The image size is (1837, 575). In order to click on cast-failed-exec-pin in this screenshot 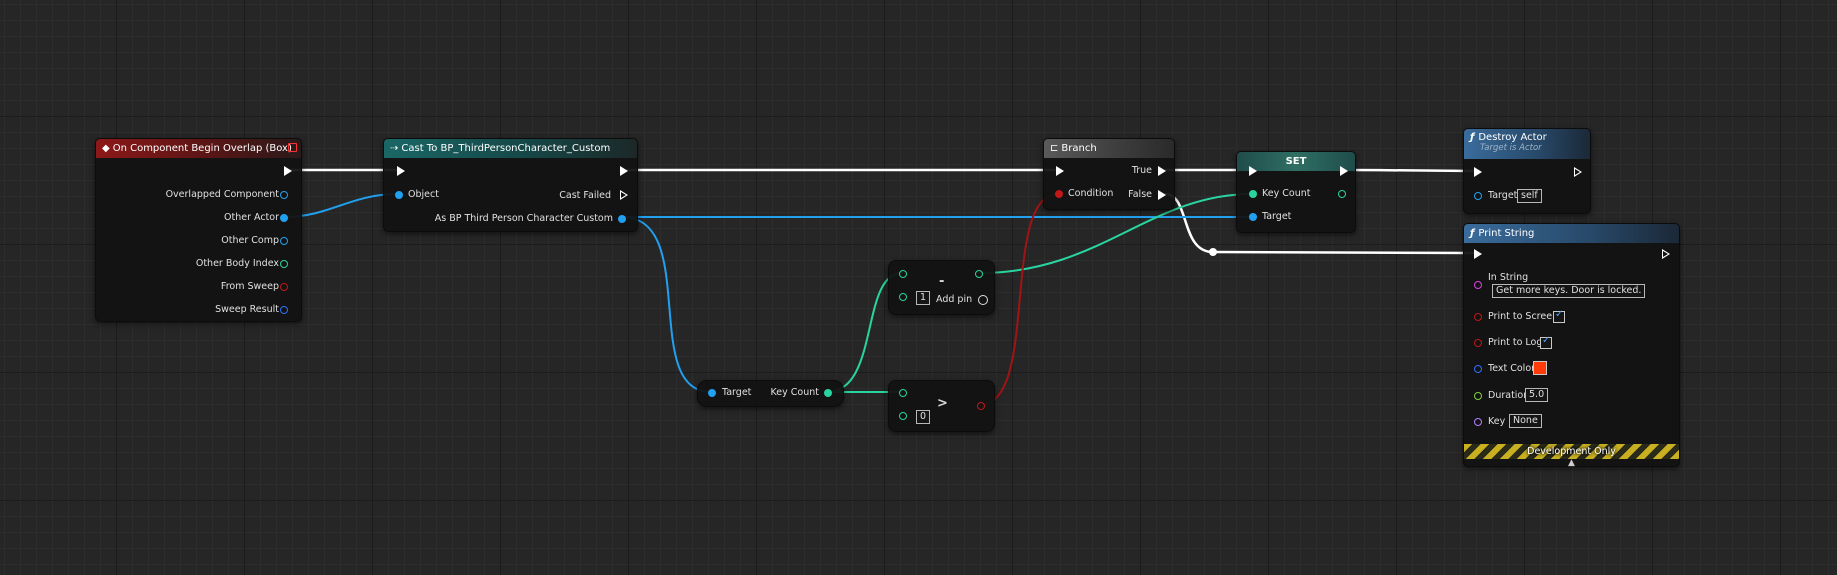, I will do `click(624, 195)`.